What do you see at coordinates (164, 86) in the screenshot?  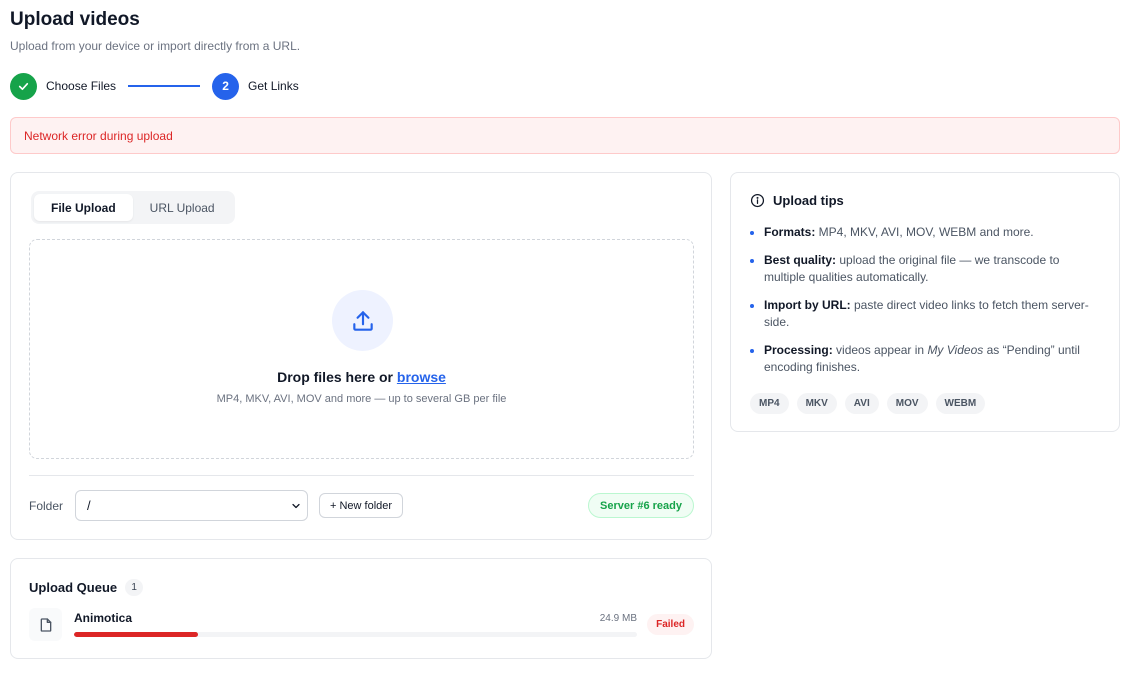 I see `step-connector` at bounding box center [164, 86].